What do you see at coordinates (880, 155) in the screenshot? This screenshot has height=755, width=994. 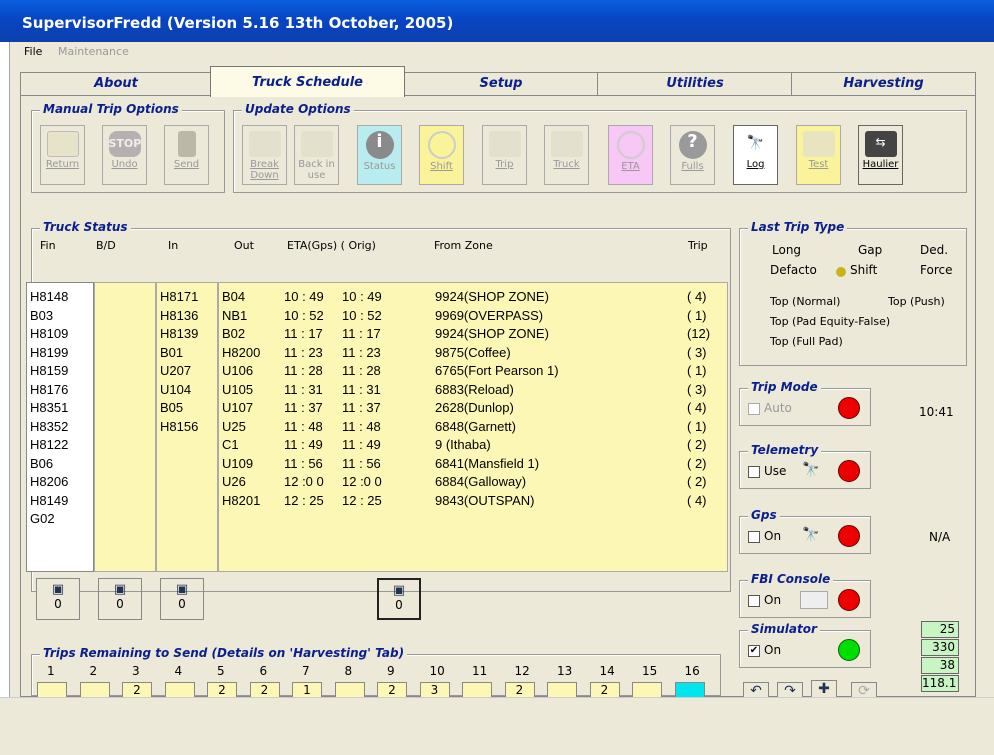 I see `haulier-button: ⇆ Haulier` at bounding box center [880, 155].